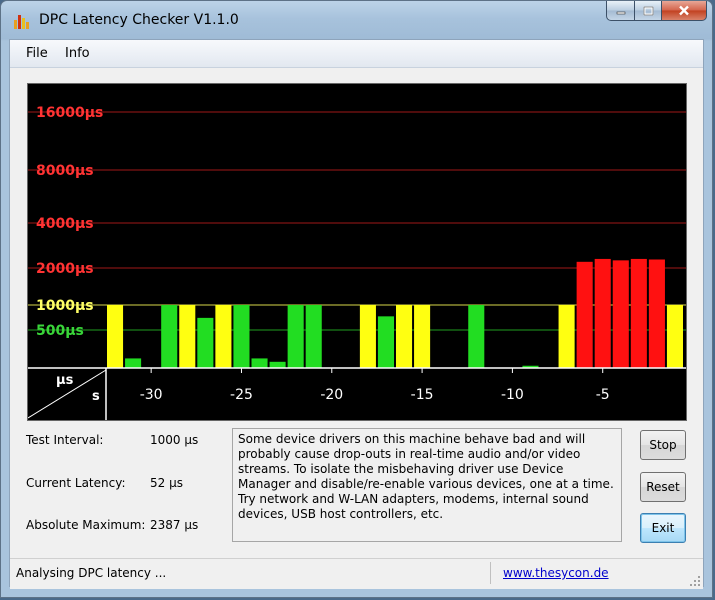 Image resolution: width=715 pixels, height=600 pixels. What do you see at coordinates (96, 396) in the screenshot?
I see `x-axis-unit-label: s` at bounding box center [96, 396].